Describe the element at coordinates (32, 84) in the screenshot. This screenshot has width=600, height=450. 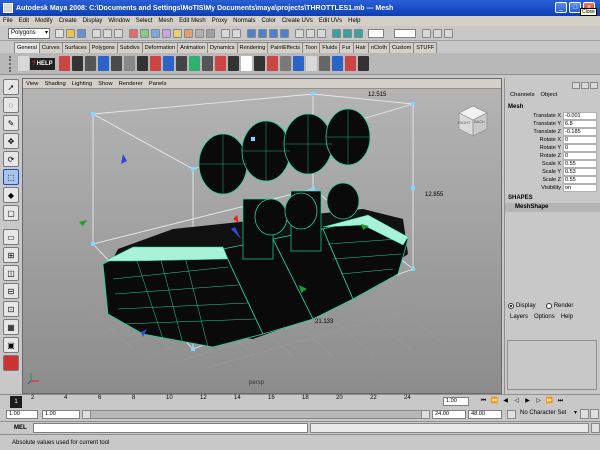
I see `panel-menu-view: View` at that location.